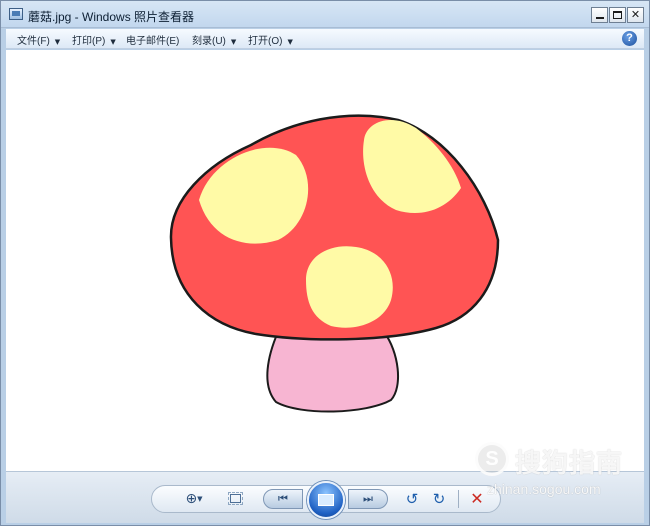 This screenshot has height=526, width=650. What do you see at coordinates (325, 39) in the screenshot?
I see `menu-bar: 文件(F) ▼ 打印(P) ▼ 电子邮件(E) 刻录(U) ▼ 打开(O) ▼ ?` at bounding box center [325, 39].